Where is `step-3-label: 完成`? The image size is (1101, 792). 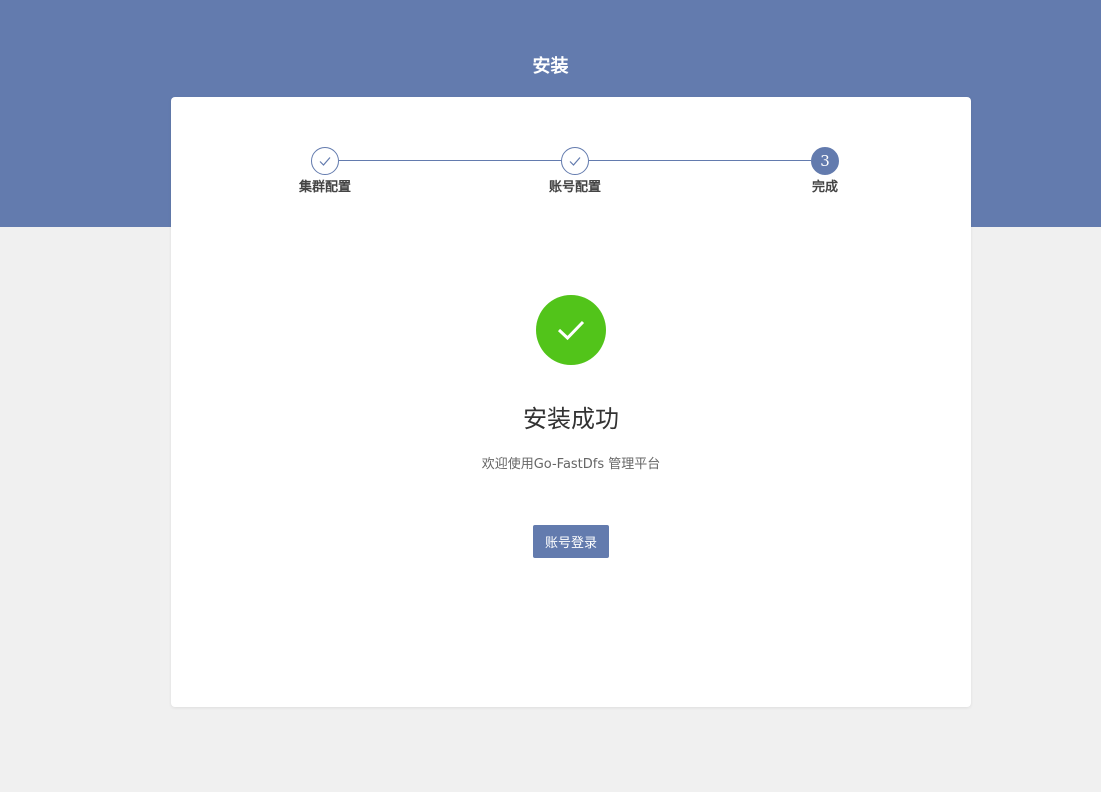
step-3-label: 完成 is located at coordinates (824, 187).